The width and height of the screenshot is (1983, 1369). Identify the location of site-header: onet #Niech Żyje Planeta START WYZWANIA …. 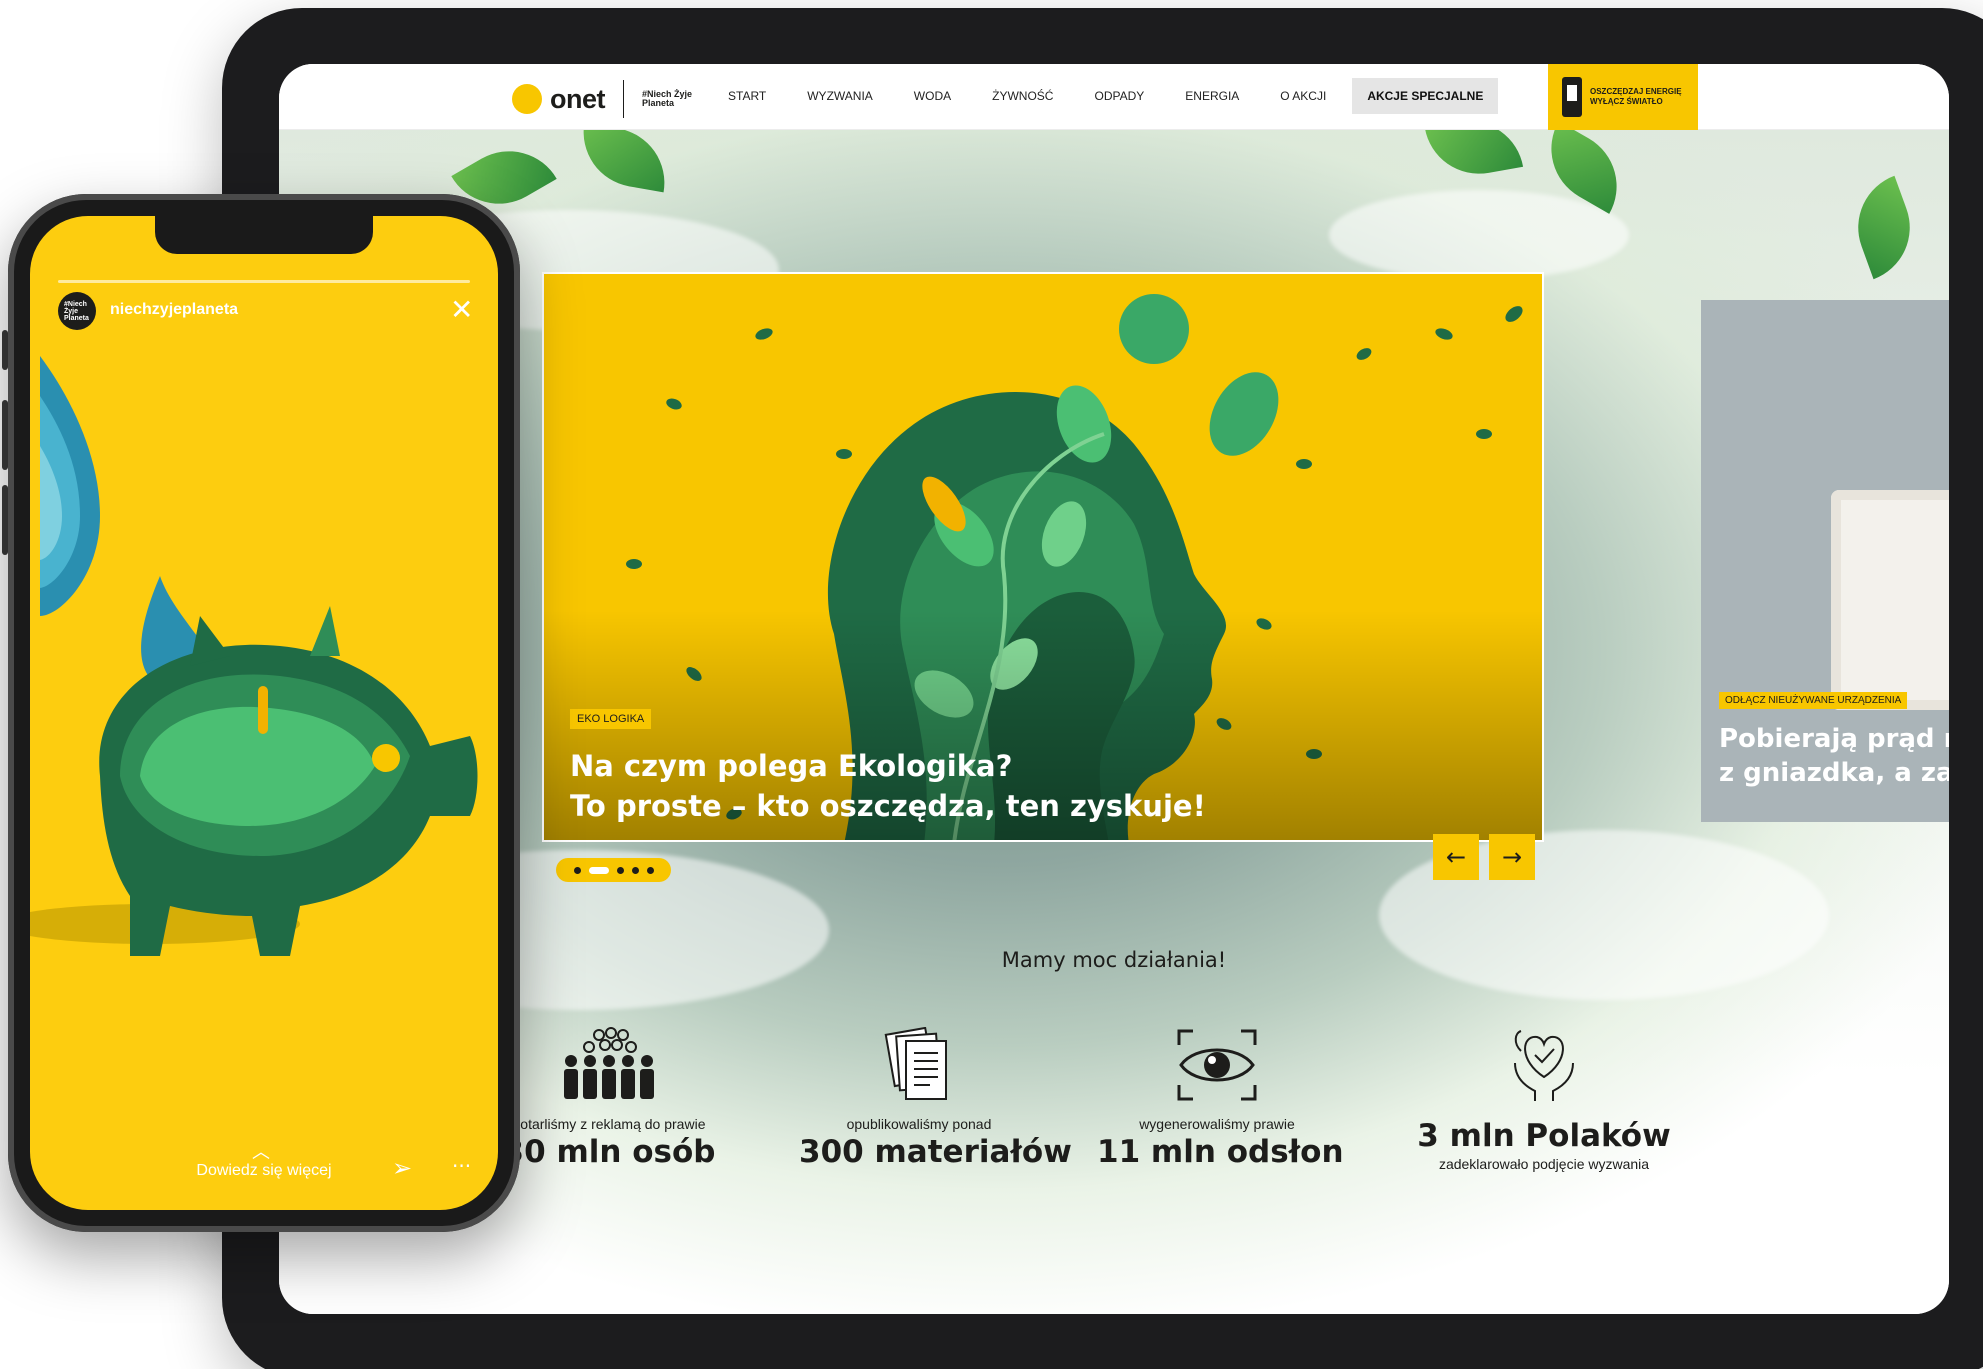
(1114, 97).